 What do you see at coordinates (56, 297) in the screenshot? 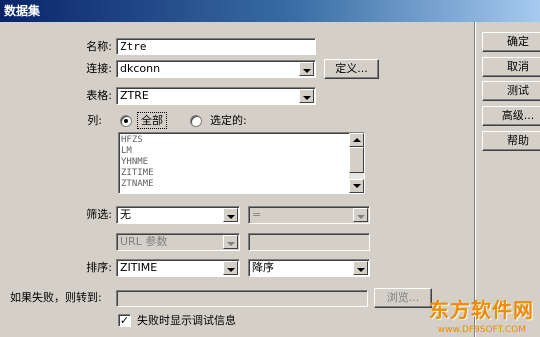
I see `on-fail-label: 如果失败，则转到:` at bounding box center [56, 297].